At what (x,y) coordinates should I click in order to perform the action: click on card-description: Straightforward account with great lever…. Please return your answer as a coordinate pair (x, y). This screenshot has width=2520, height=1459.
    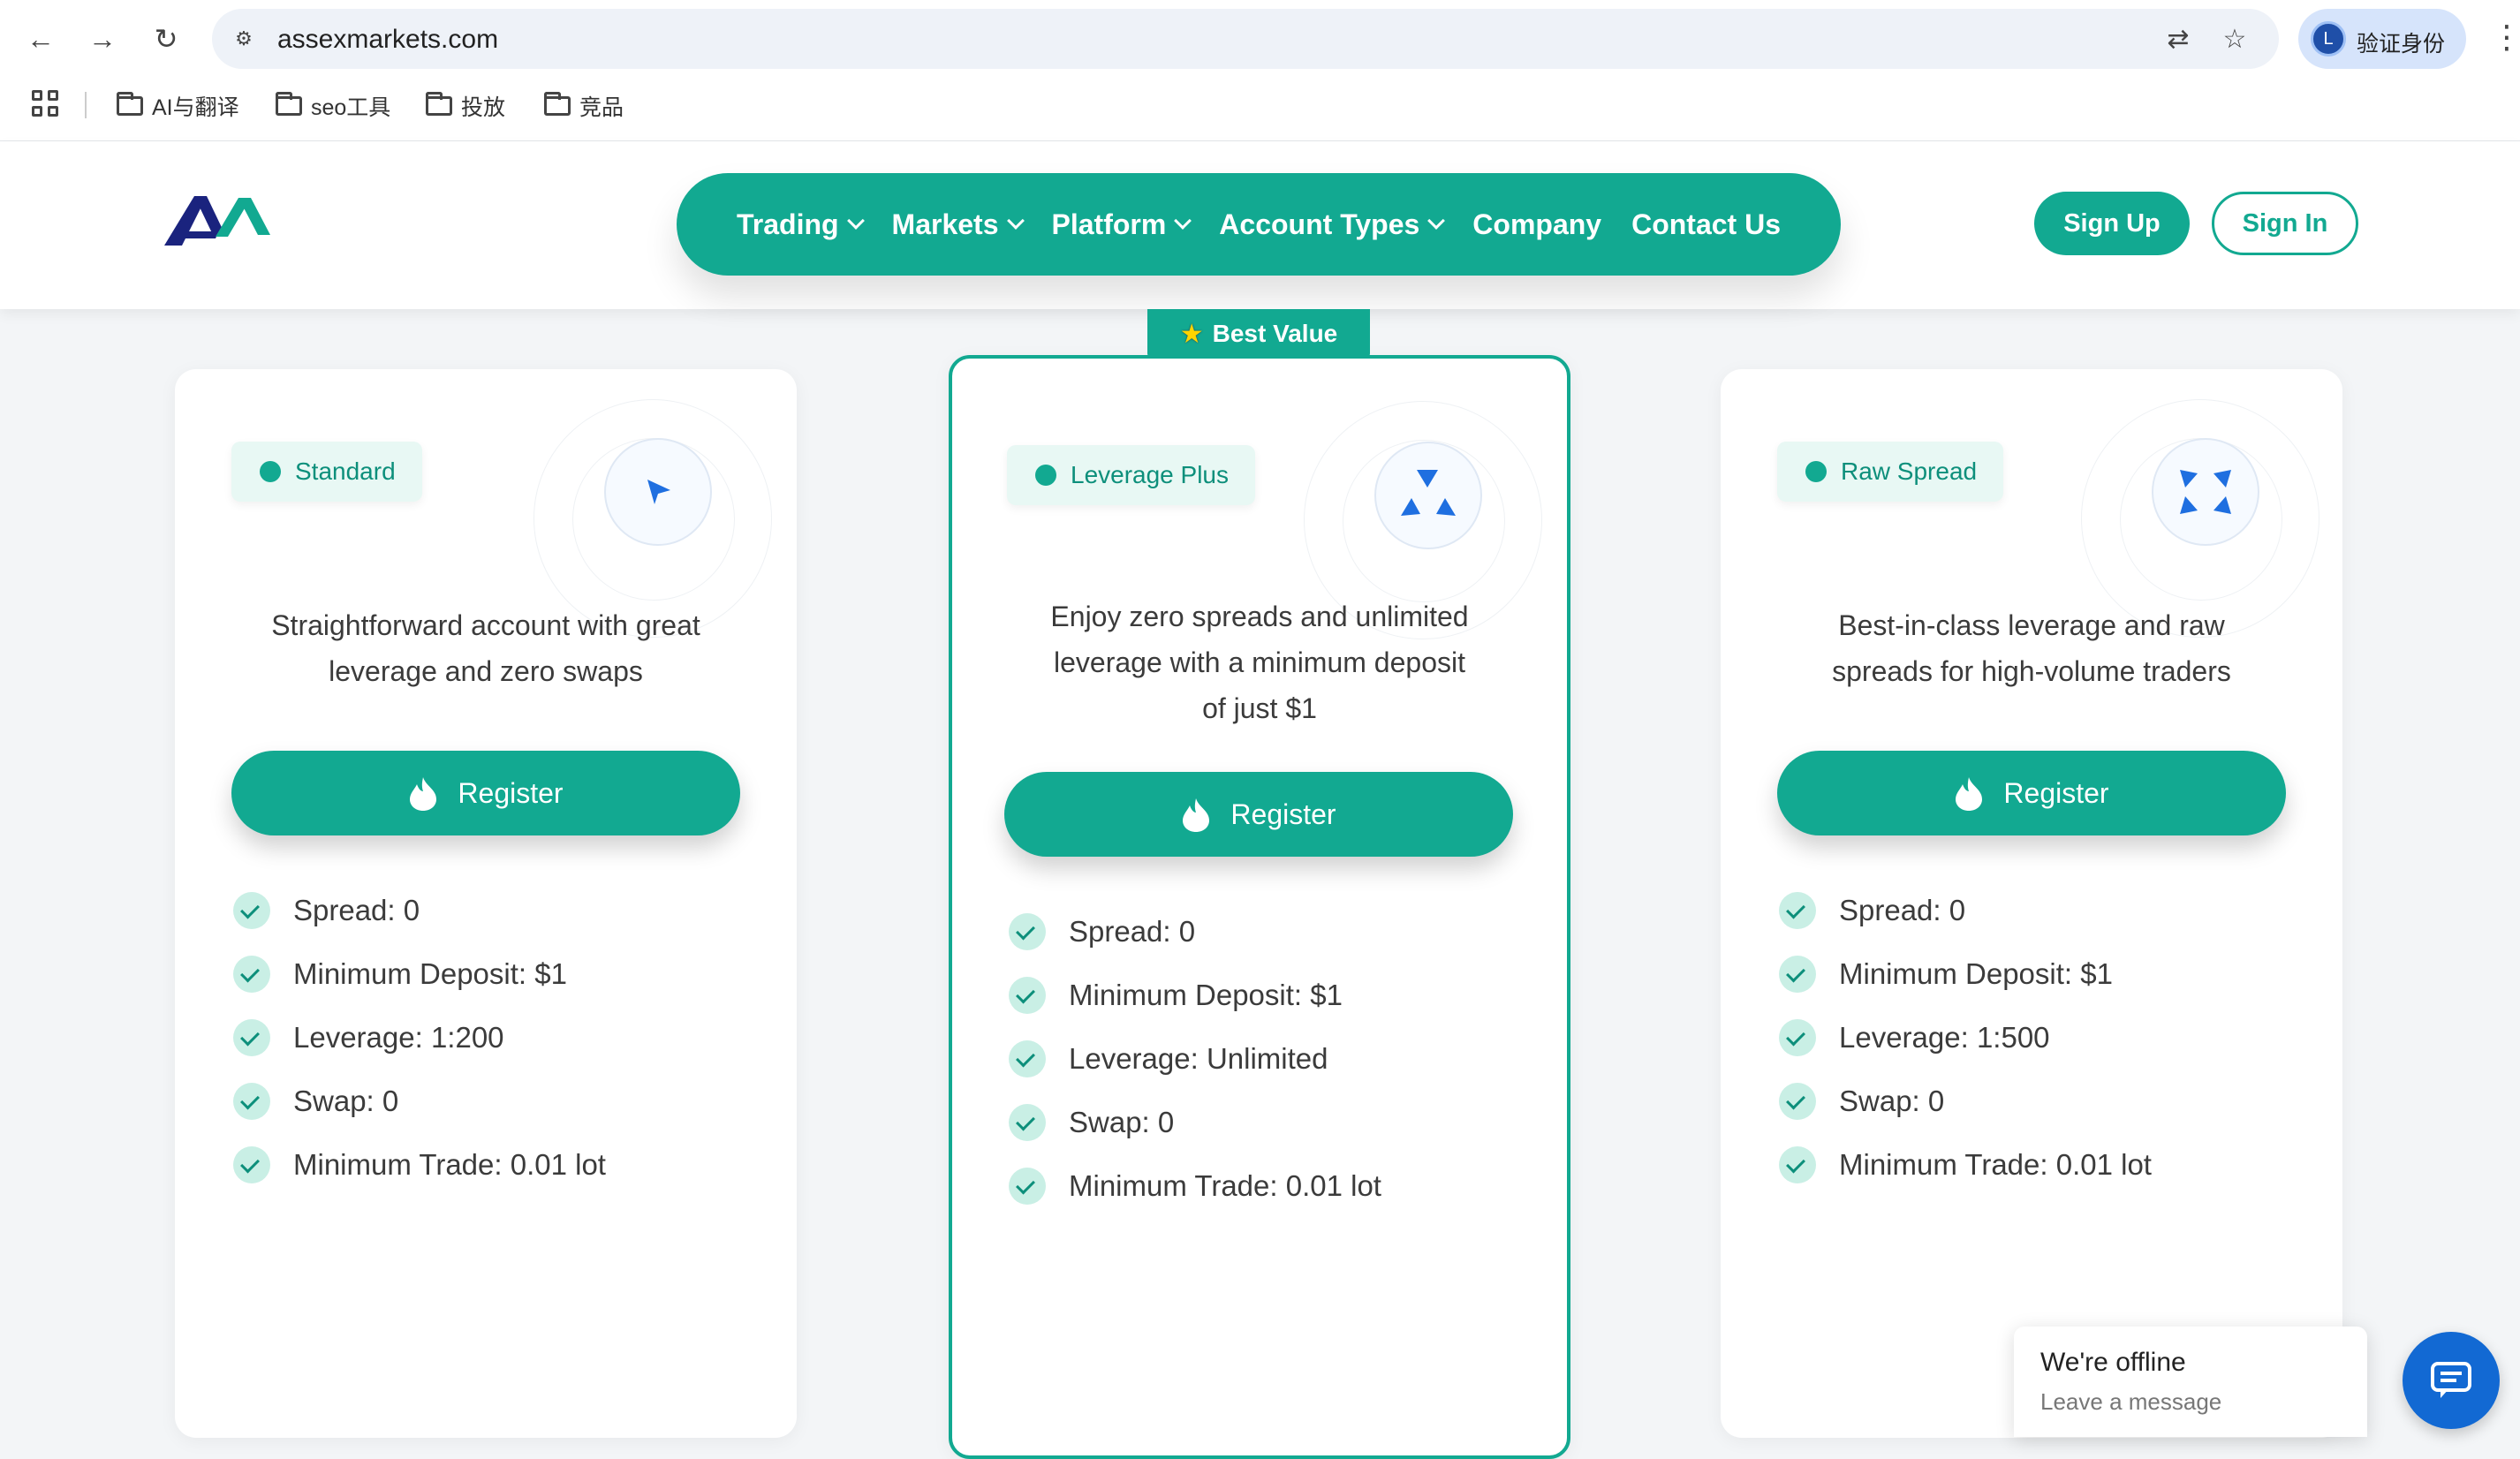
    Looking at the image, I should click on (485, 648).